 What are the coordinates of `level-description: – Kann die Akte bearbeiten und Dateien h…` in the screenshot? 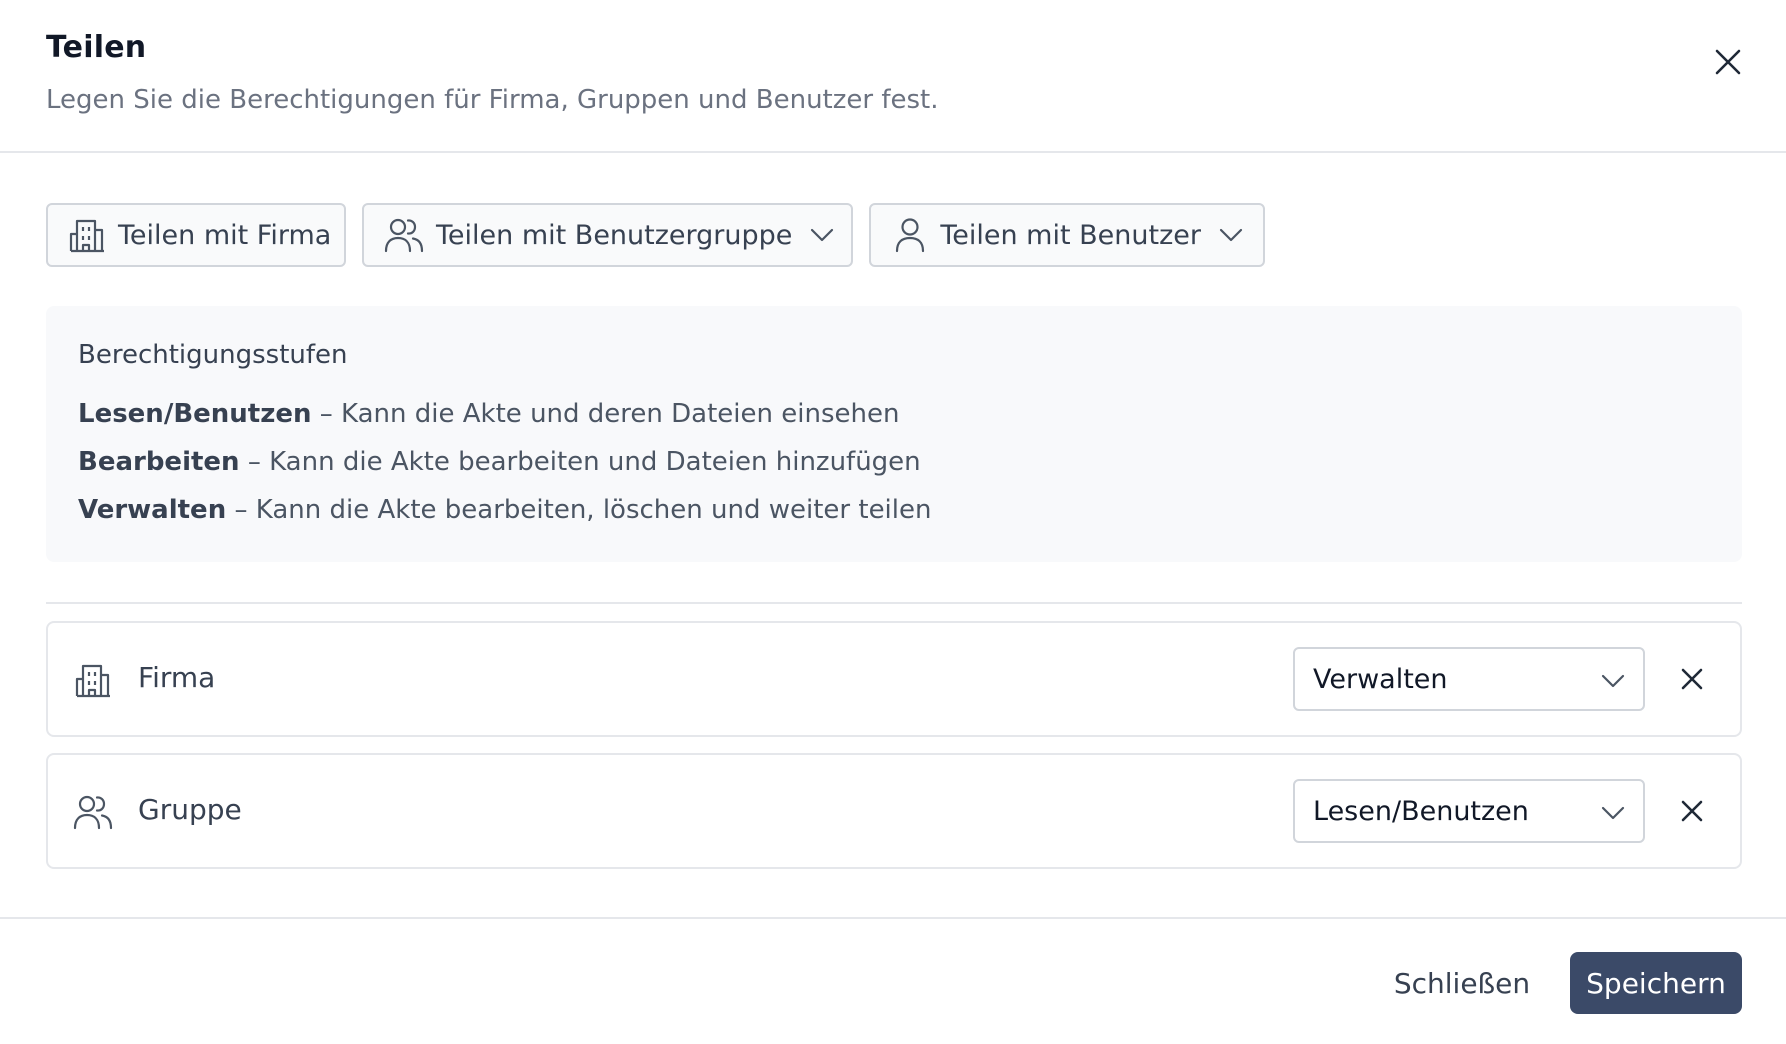 It's located at (580, 462).